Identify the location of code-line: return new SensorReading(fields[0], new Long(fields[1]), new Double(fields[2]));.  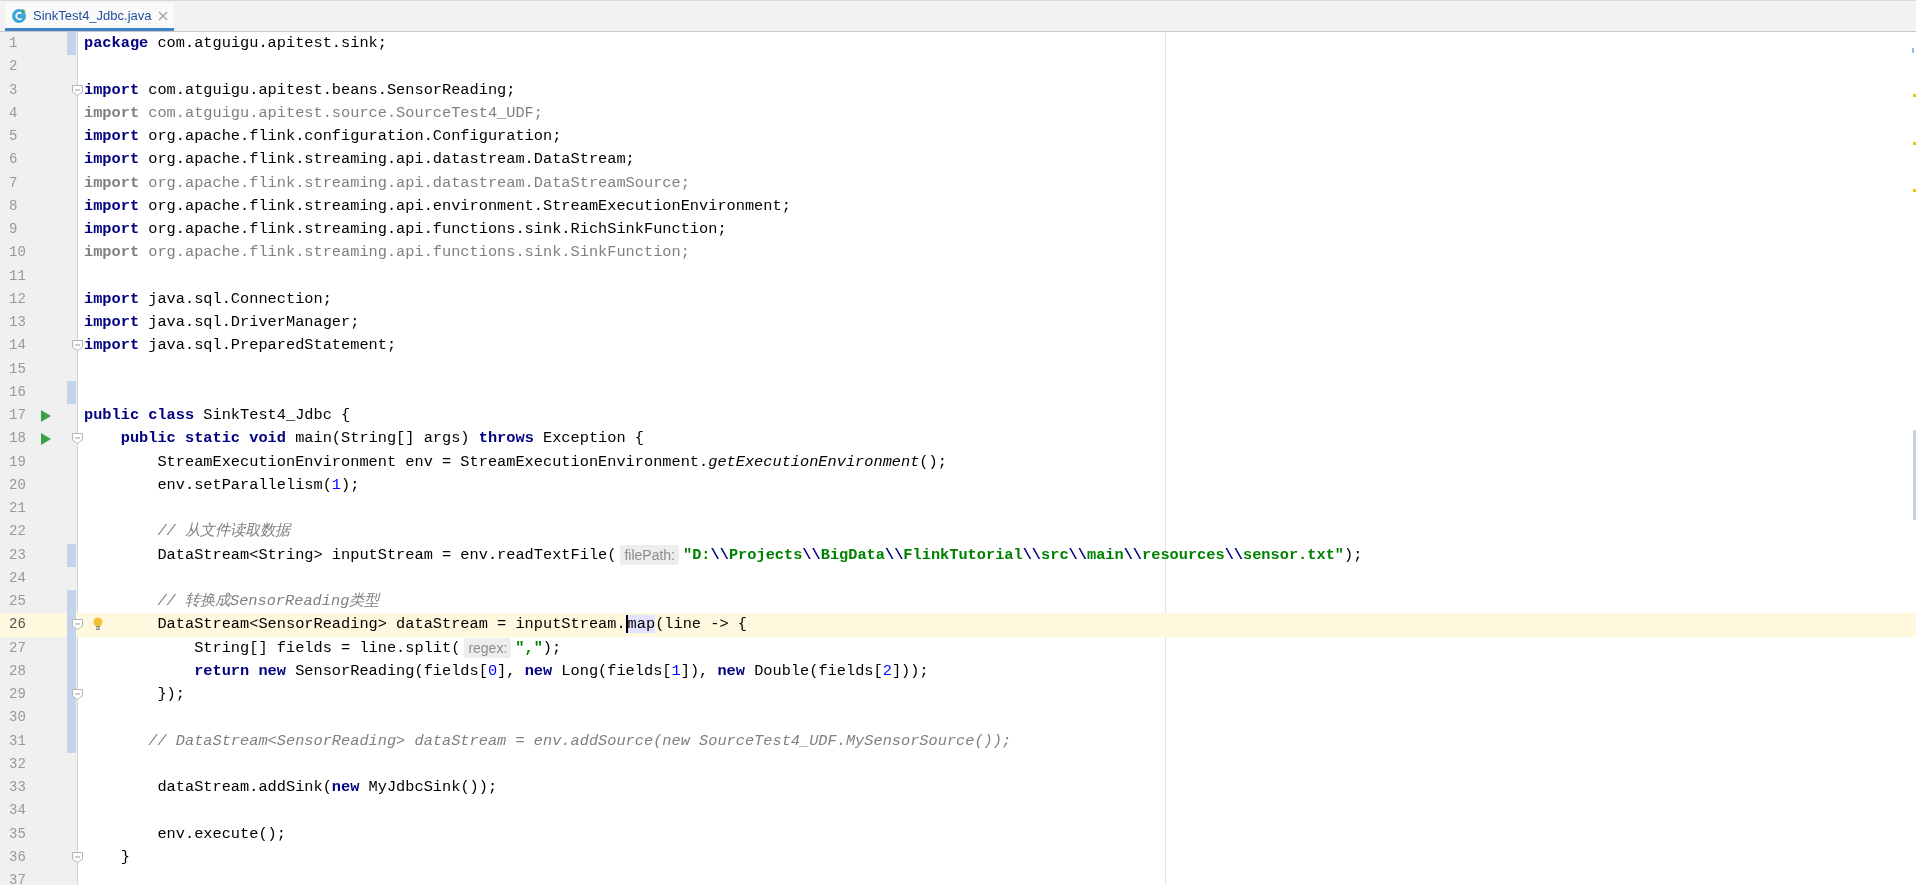
(561, 671).